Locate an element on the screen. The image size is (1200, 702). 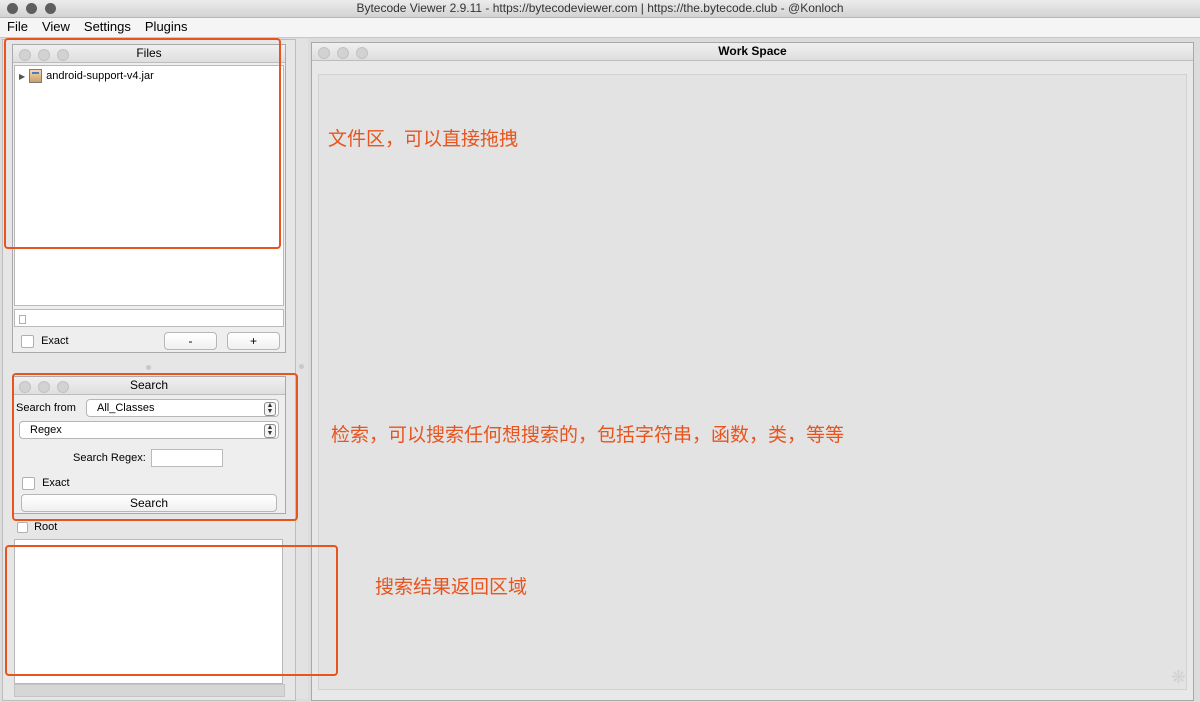
files-exact-row: Exact is located at coordinates (45, 341).